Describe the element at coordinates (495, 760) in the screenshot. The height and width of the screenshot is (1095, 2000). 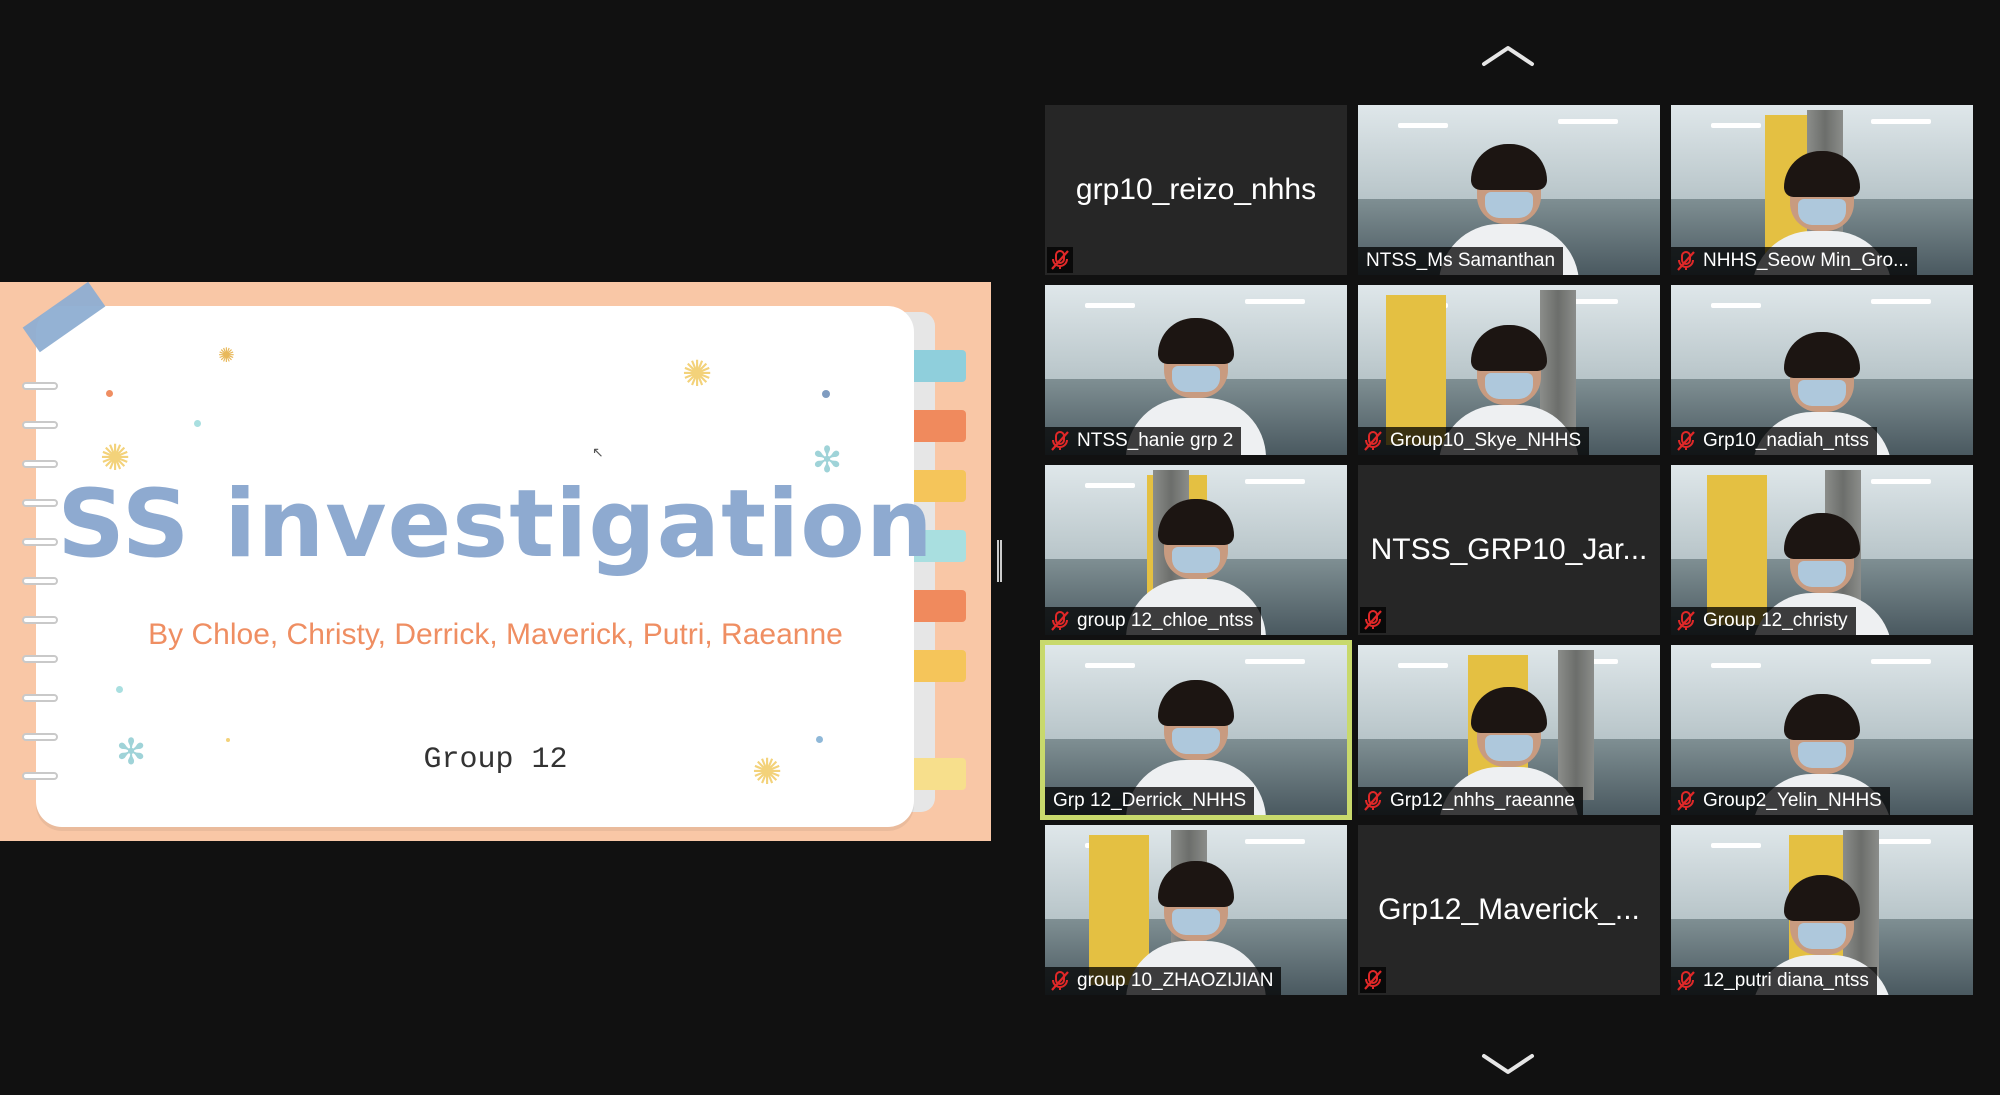
I see `slide-group-label: Group 12` at that location.